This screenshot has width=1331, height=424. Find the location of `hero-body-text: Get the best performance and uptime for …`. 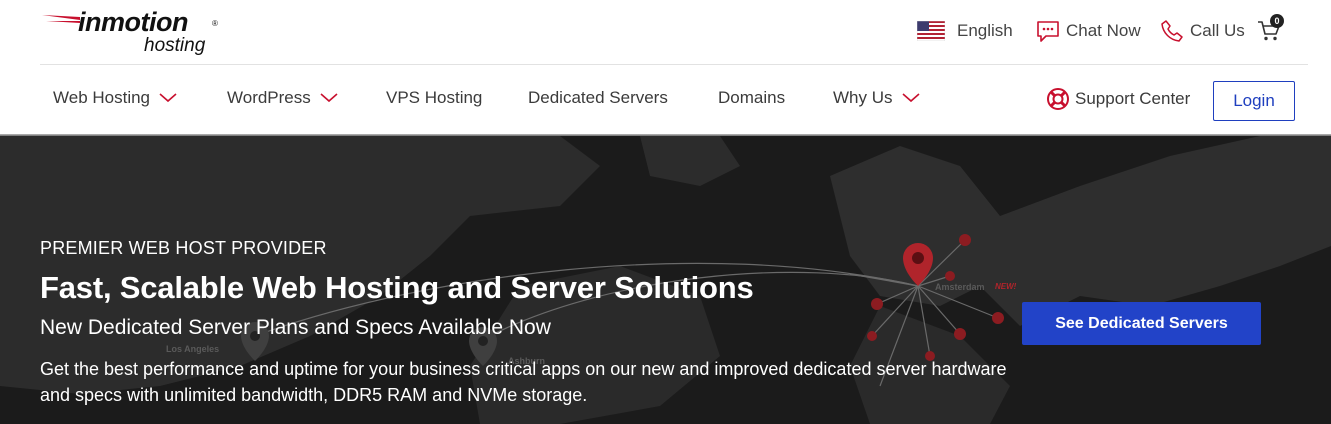

hero-body-text: Get the best performance and uptime for … is located at coordinates (523, 382).